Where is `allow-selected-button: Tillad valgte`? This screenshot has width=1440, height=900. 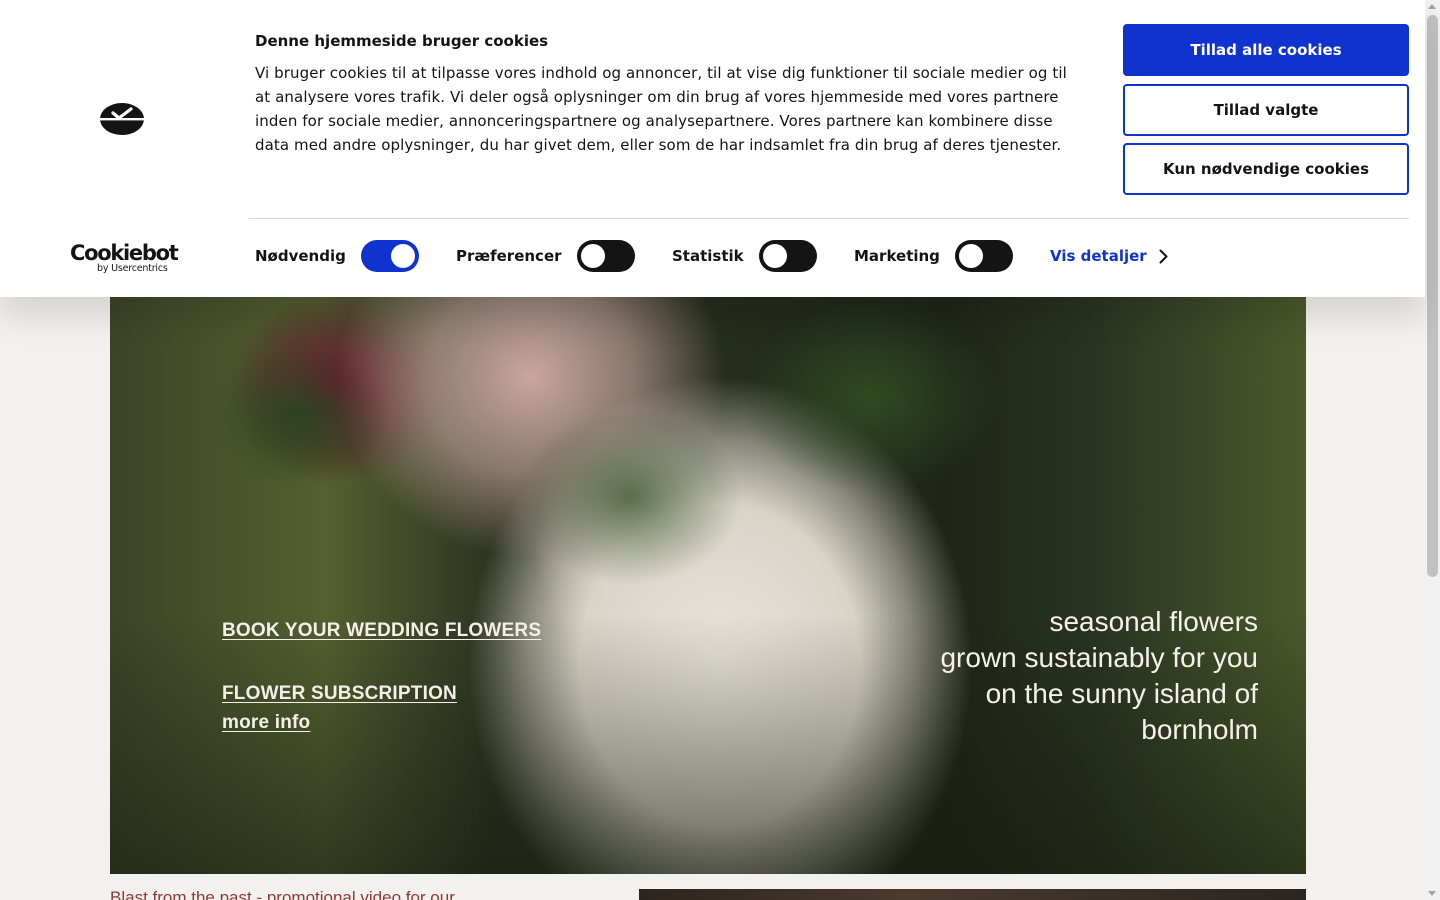 allow-selected-button: Tillad valgte is located at coordinates (1266, 110).